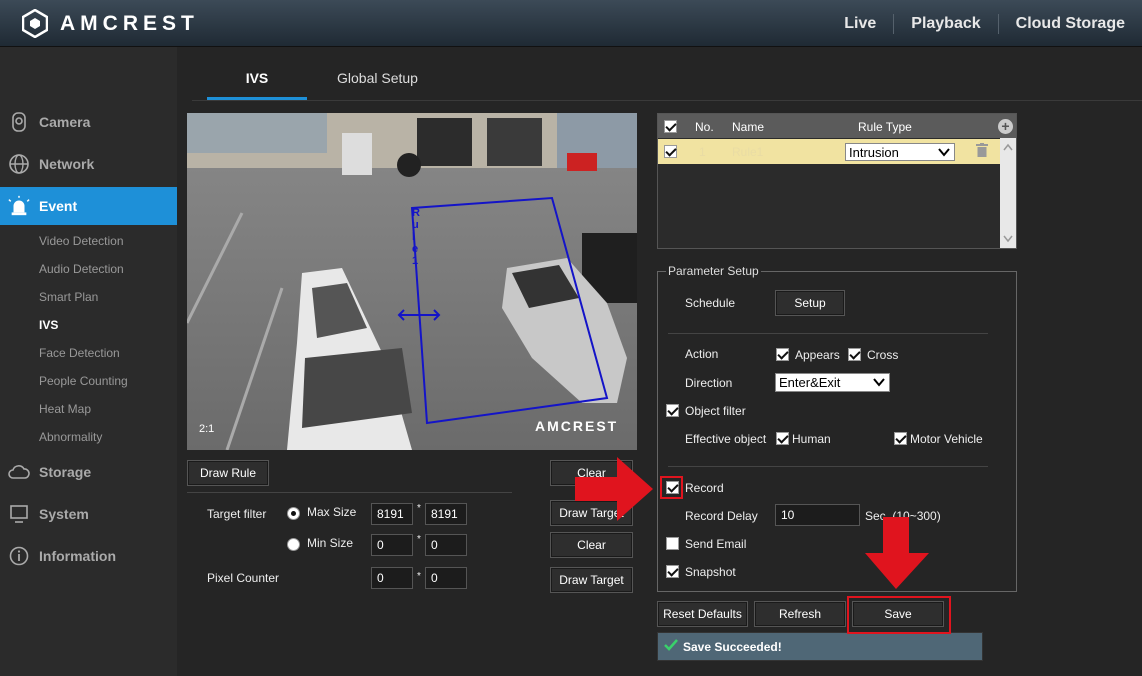 The height and width of the screenshot is (676, 1142). What do you see at coordinates (897, 553) in the screenshot?
I see `arrow-down-icon` at bounding box center [897, 553].